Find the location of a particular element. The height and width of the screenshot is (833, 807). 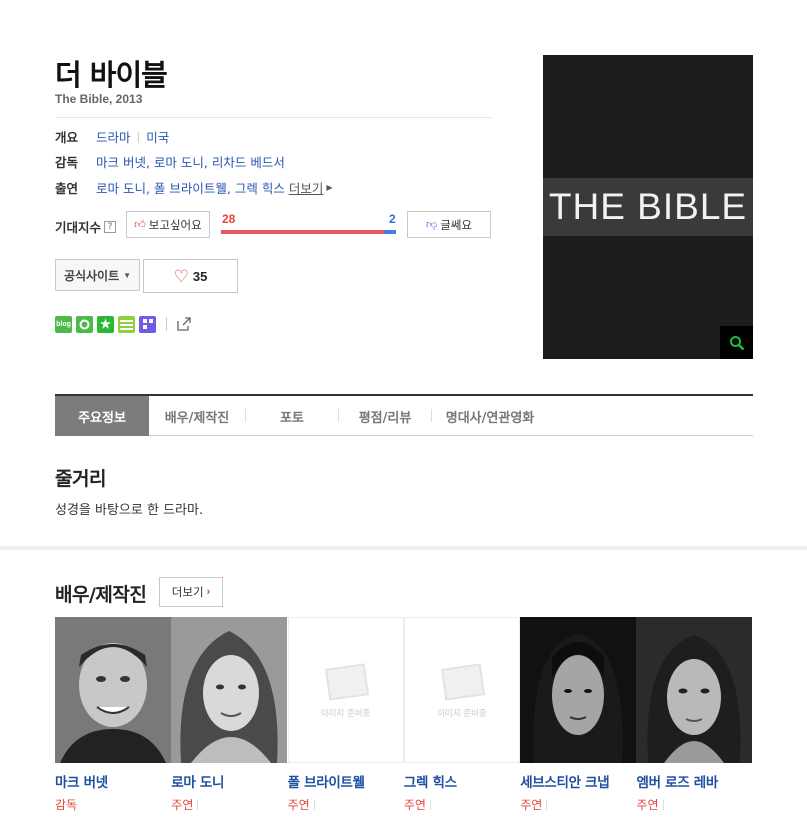

caret-right-icon: ▶ is located at coordinates (329, 187).